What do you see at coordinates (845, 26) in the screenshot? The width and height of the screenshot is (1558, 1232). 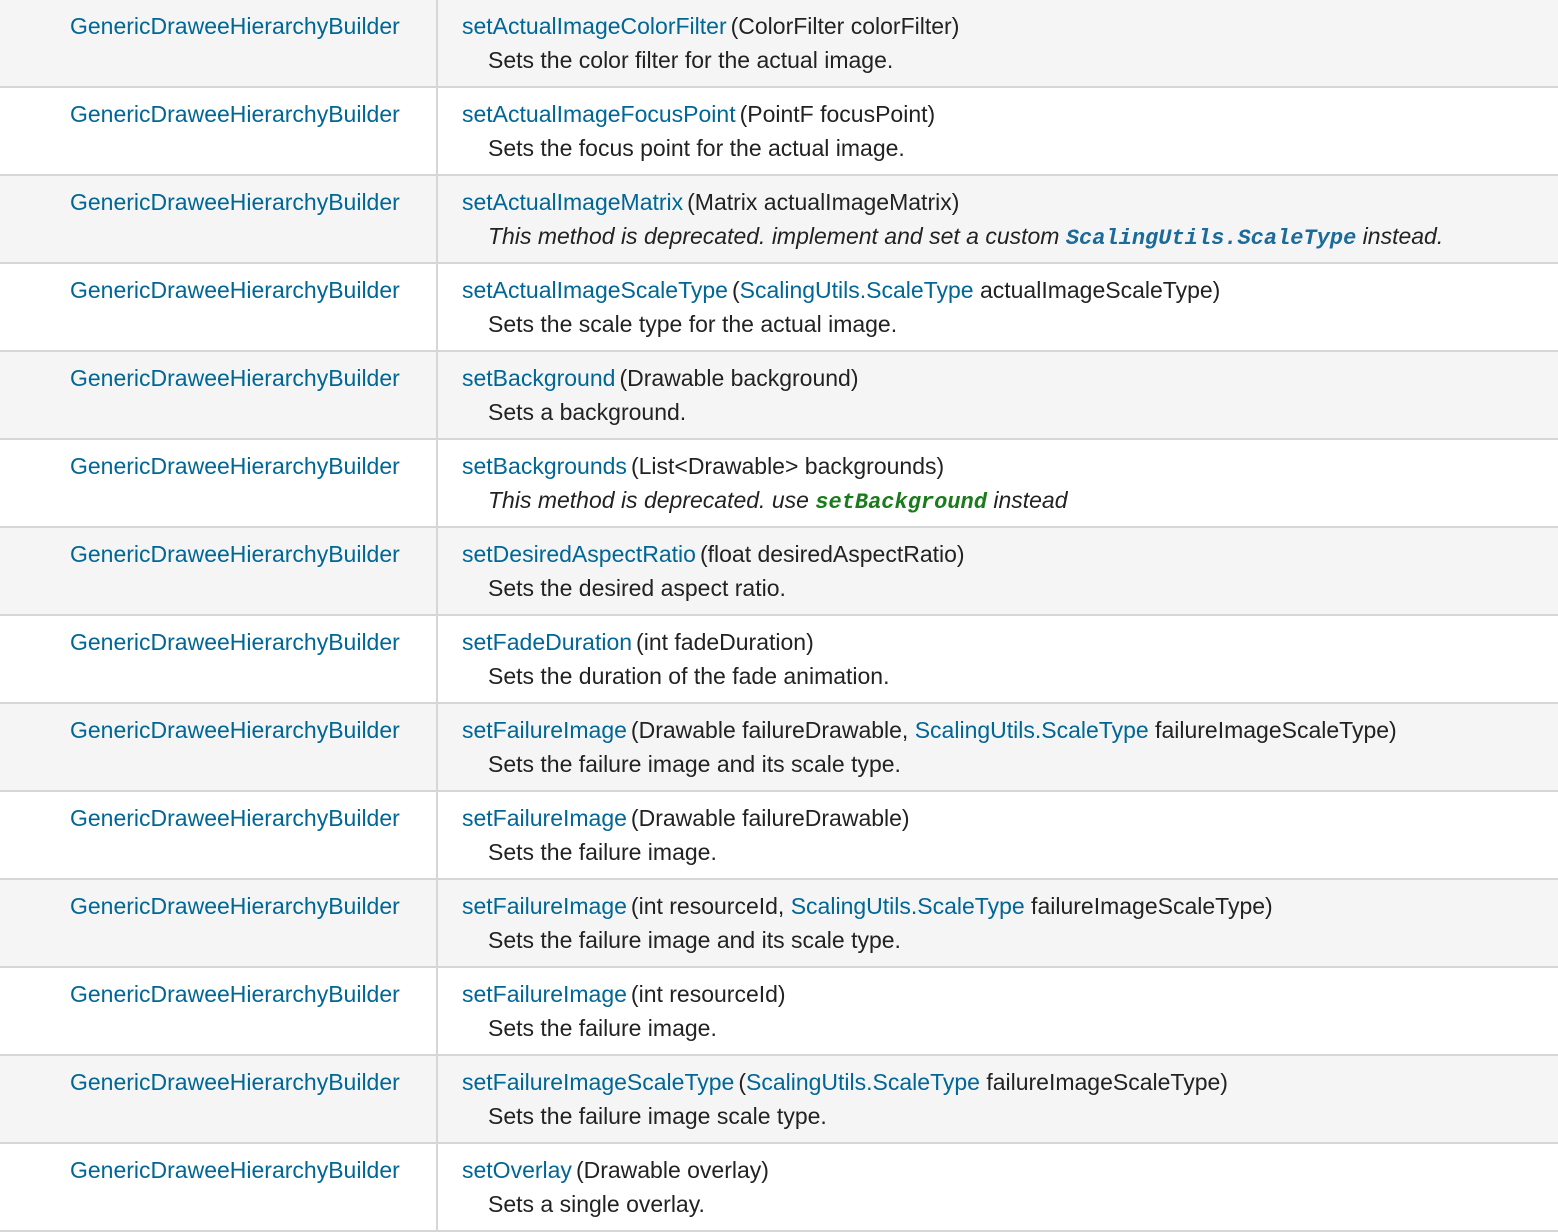 I see `param-text: (ColorFilter colorFilter)` at bounding box center [845, 26].